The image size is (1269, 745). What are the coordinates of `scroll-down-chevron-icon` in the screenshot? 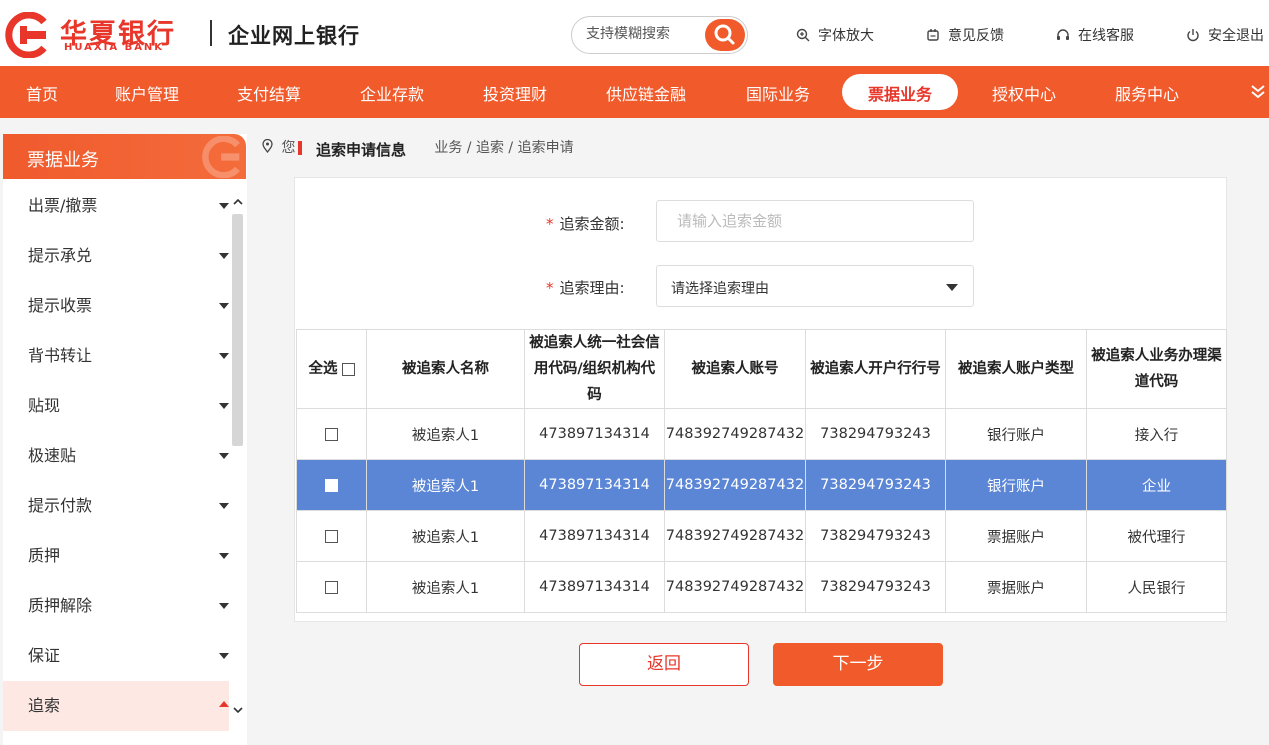 It's located at (238, 710).